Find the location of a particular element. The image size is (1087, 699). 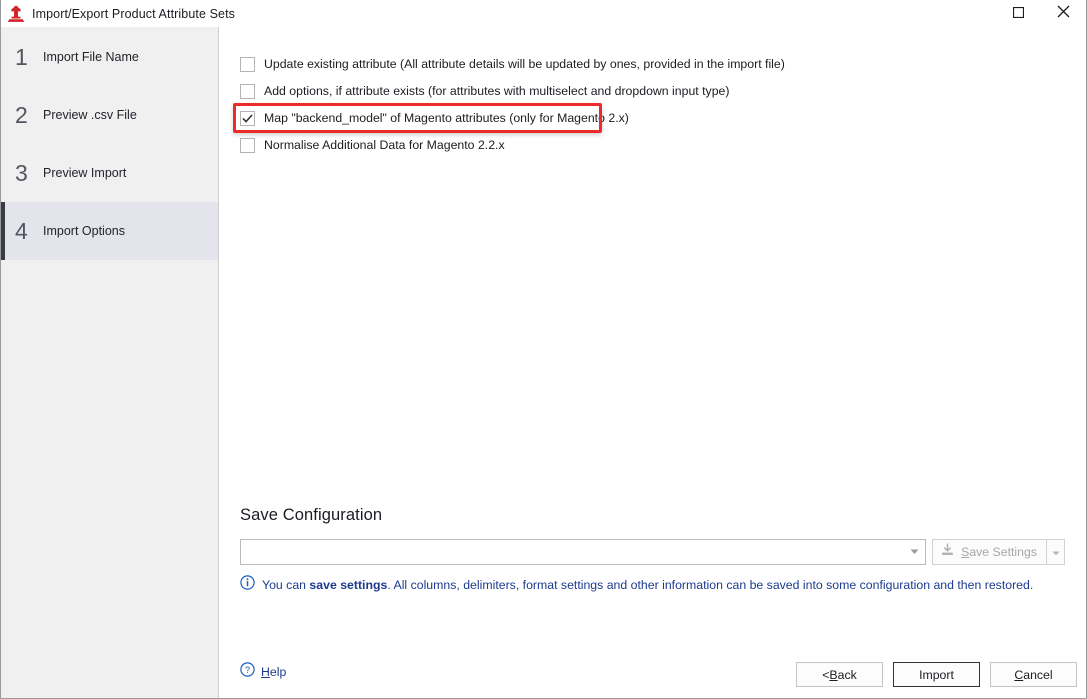

step-number: 4 is located at coordinates (21, 230).